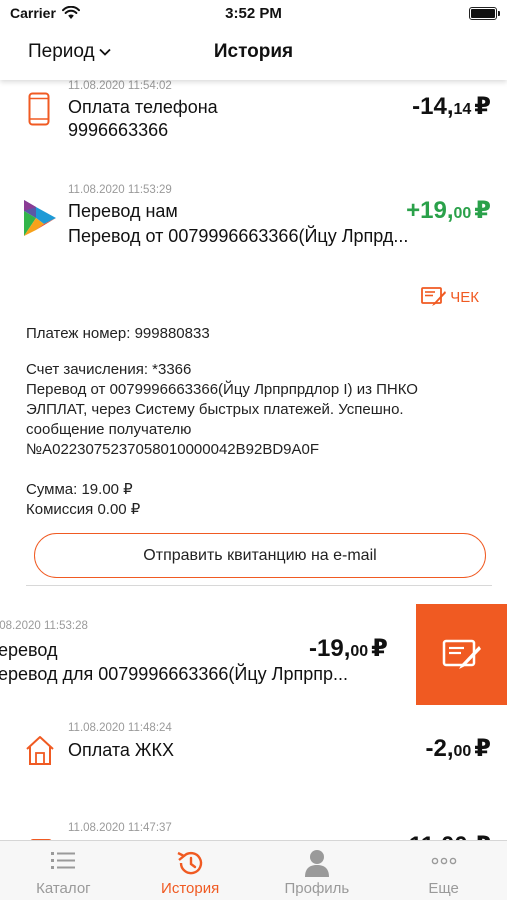  I want to click on transaction-date: 11.08.2020 11:54:02, so click(120, 86).